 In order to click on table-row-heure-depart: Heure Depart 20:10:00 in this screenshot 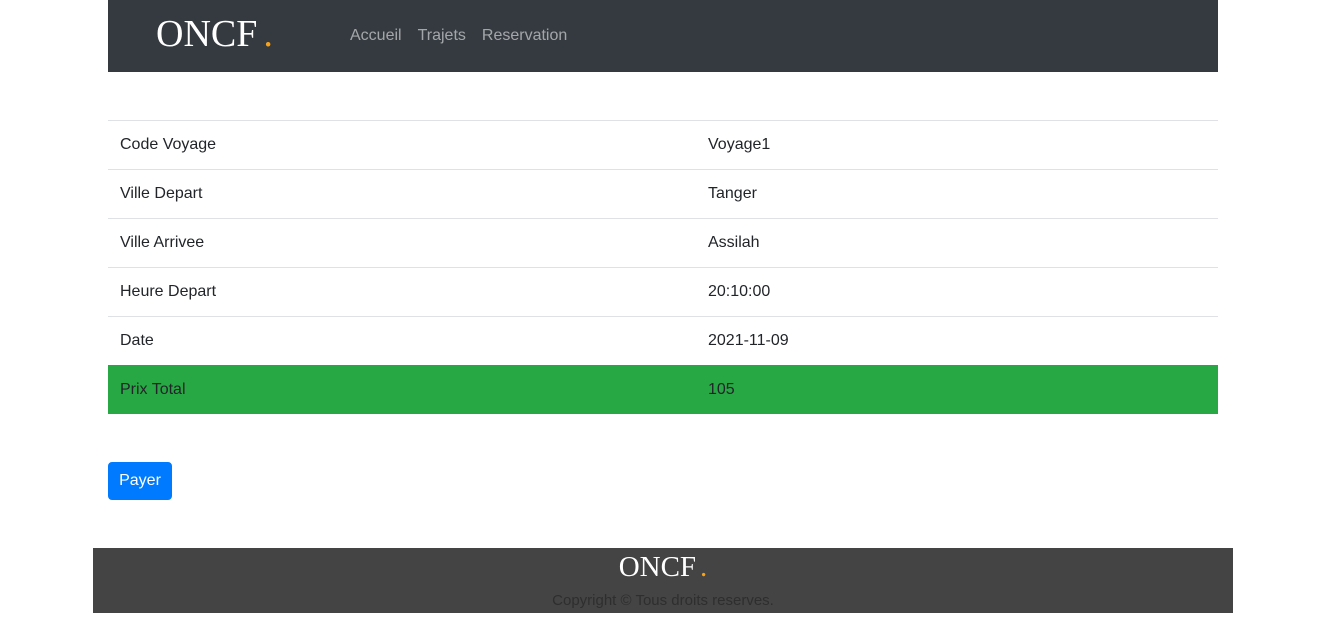, I will do `click(663, 292)`.